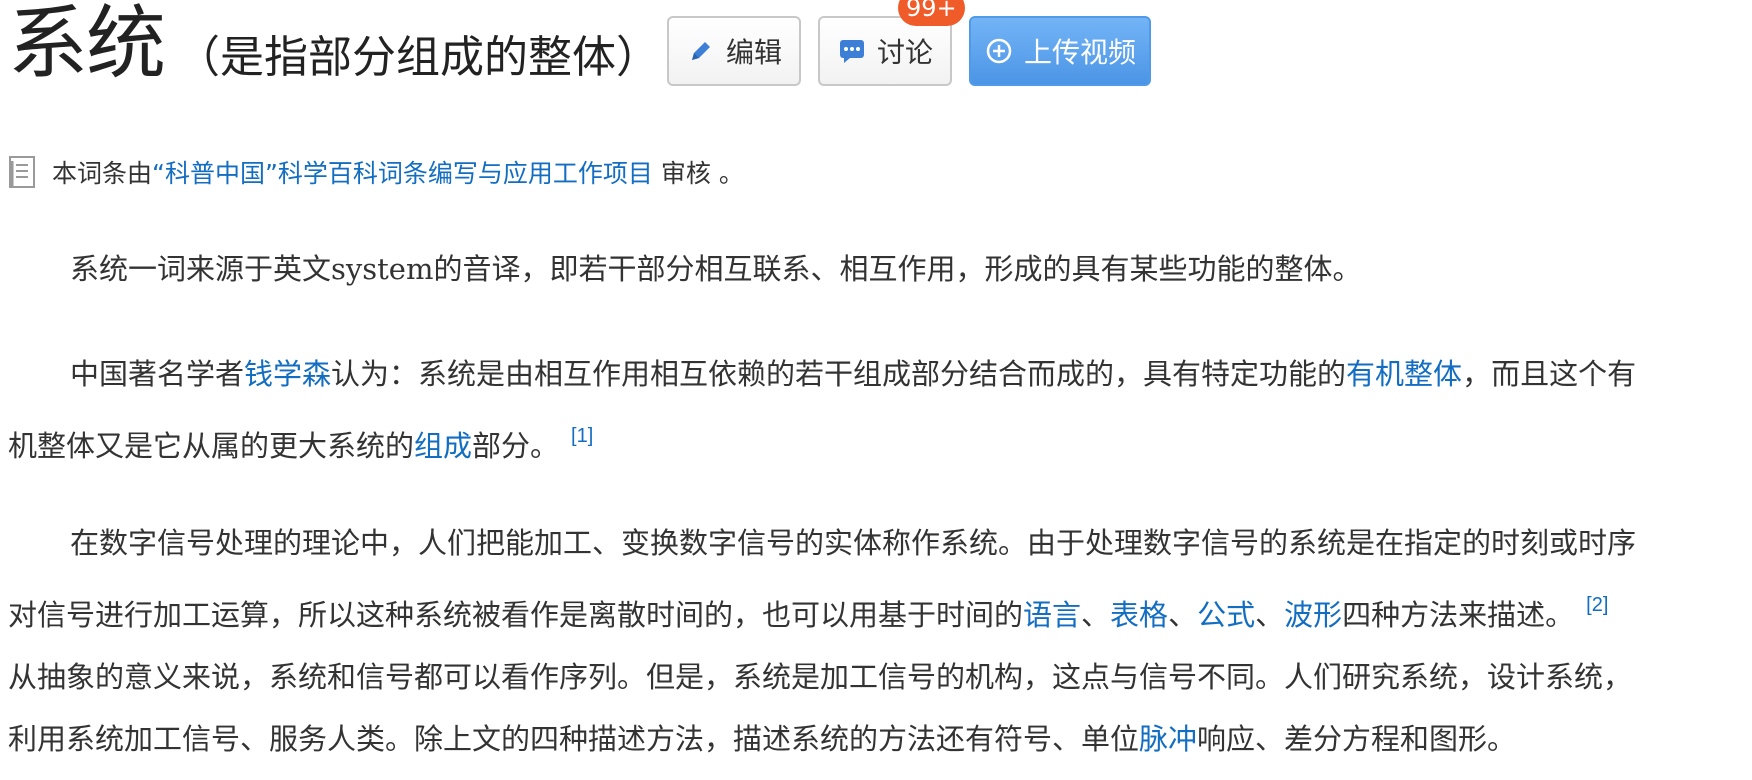 The width and height of the screenshot is (1752, 780). What do you see at coordinates (1079, 52) in the screenshot?
I see `upload-video-button-label: 上传视频` at bounding box center [1079, 52].